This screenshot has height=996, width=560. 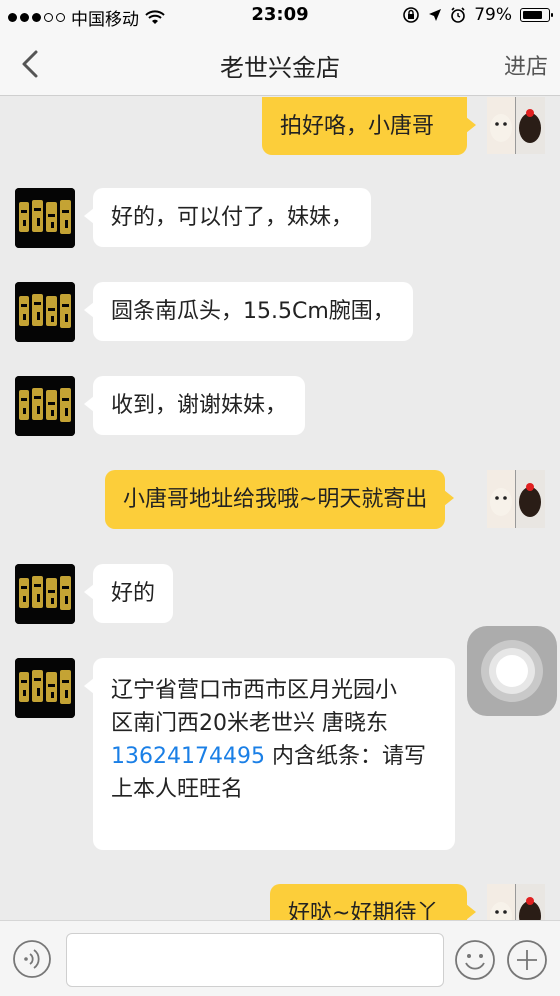 I want to click on message-text: 圆条南瓜头，15.5Cm腕围，, so click(x=253, y=311).